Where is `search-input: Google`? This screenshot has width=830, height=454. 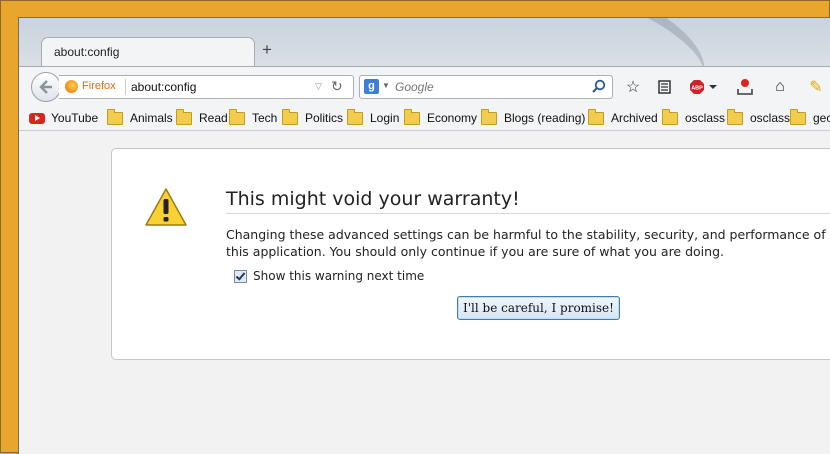 search-input: Google is located at coordinates (414, 87).